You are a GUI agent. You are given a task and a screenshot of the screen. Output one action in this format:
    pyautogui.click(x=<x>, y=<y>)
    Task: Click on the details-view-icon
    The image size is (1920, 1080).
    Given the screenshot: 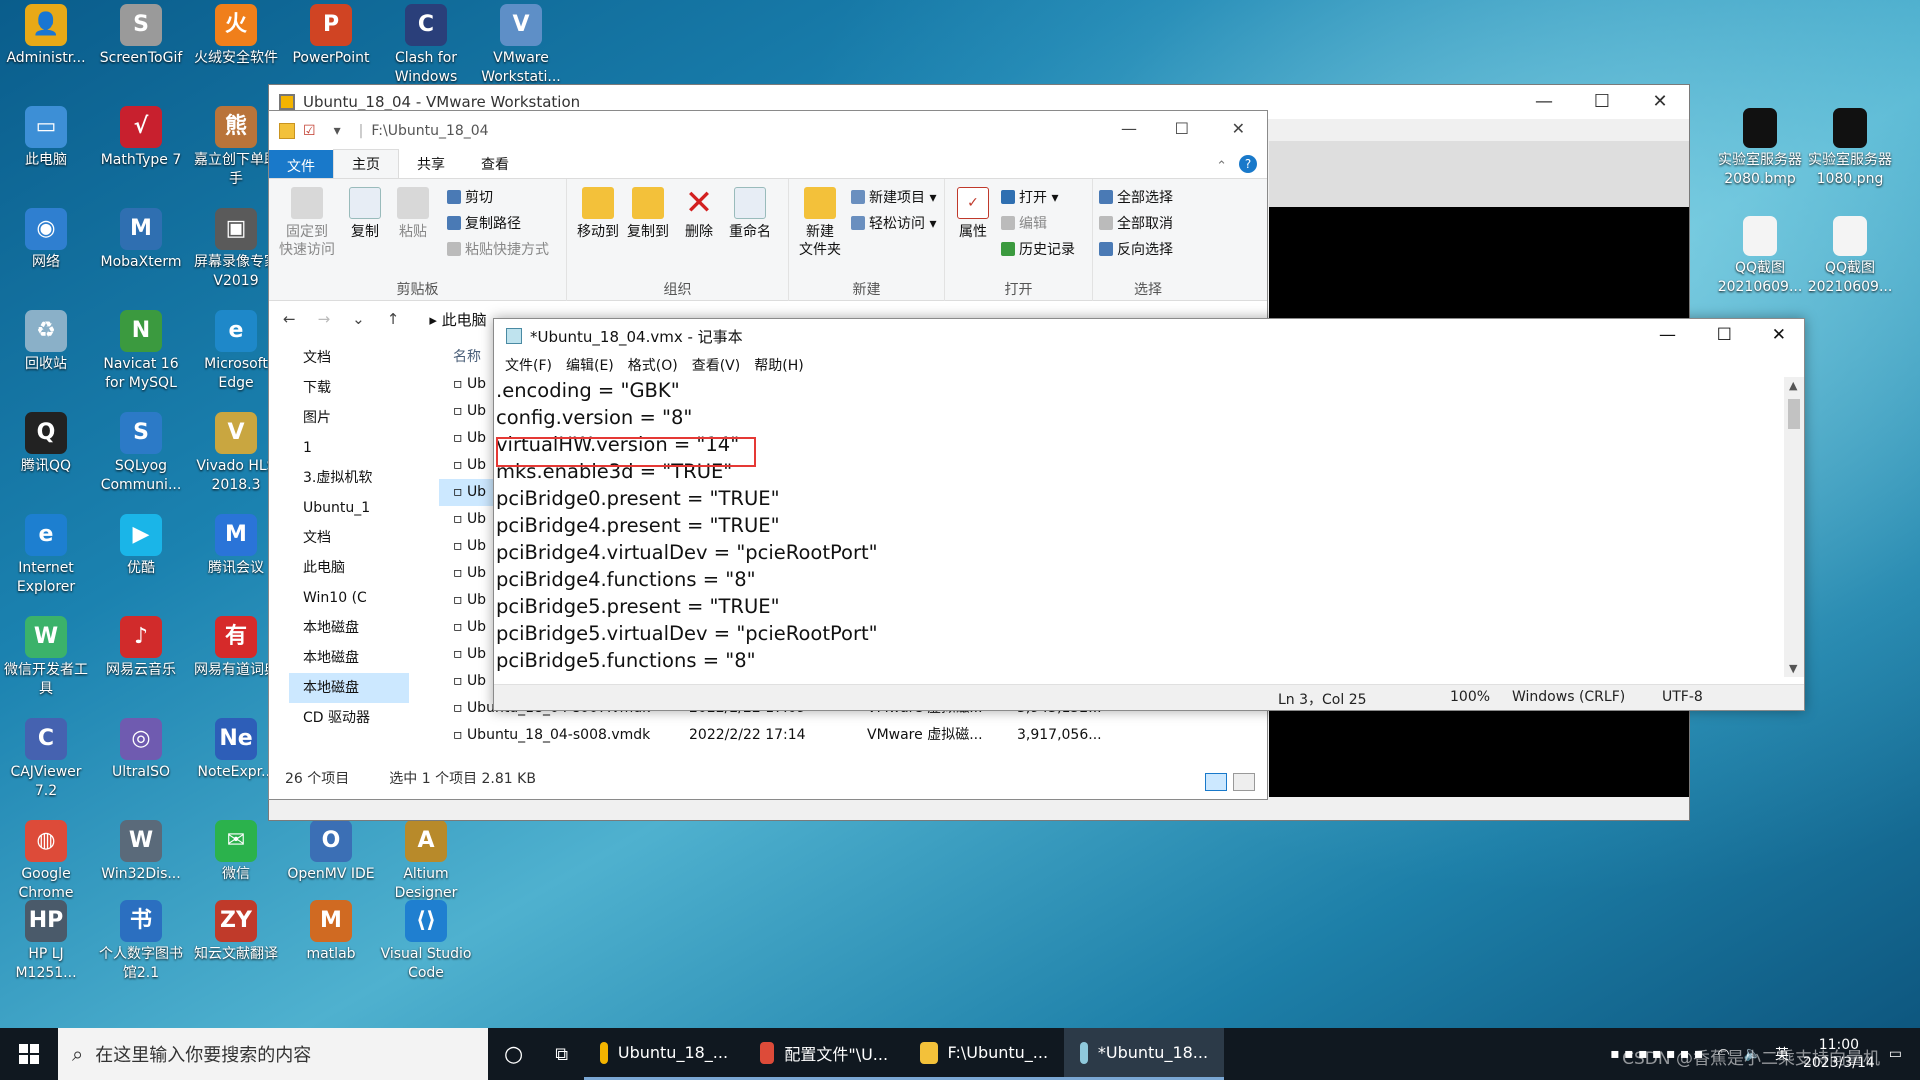 What is the action you would take?
    pyautogui.click(x=1216, y=782)
    